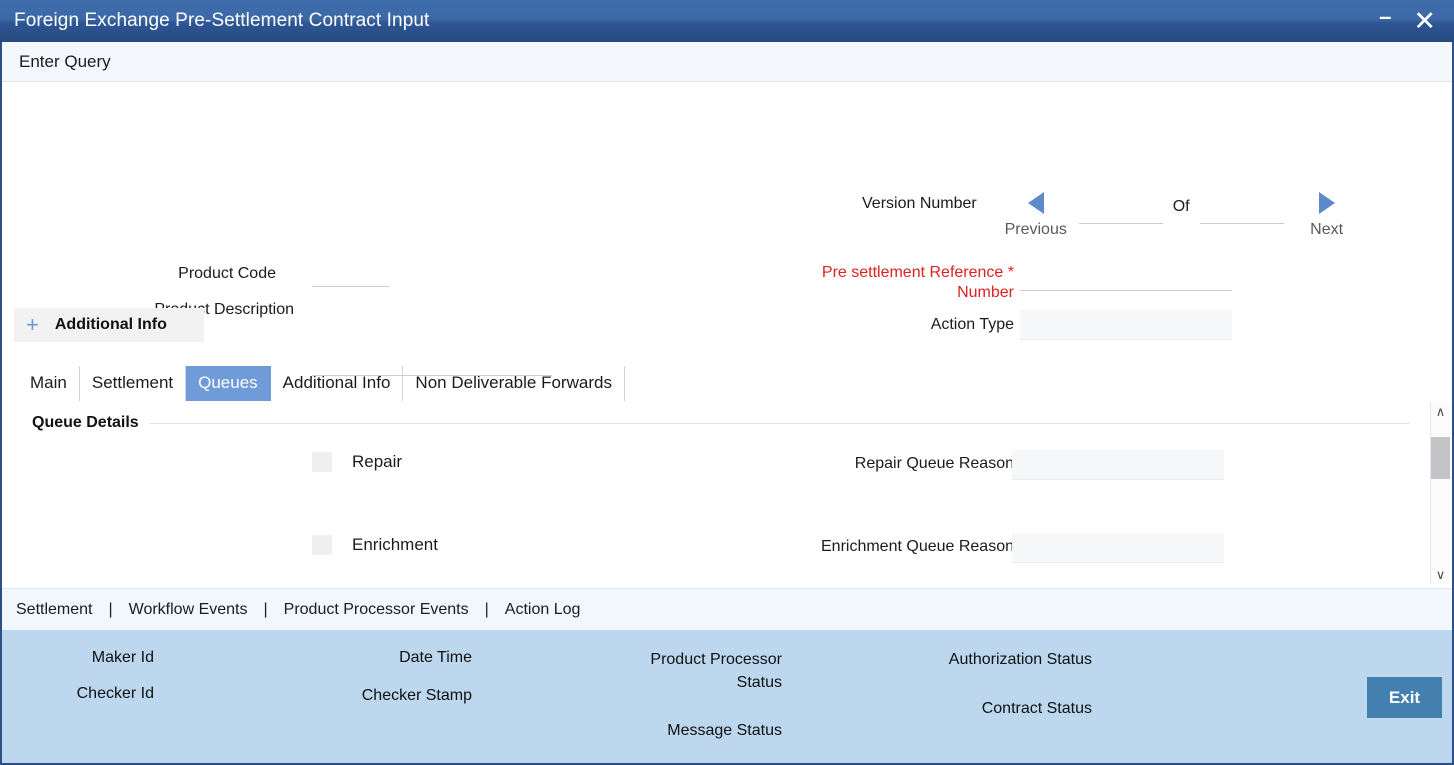  Describe the element at coordinates (1126, 279) in the screenshot. I see `pre-settlement-reference-number-input` at that location.